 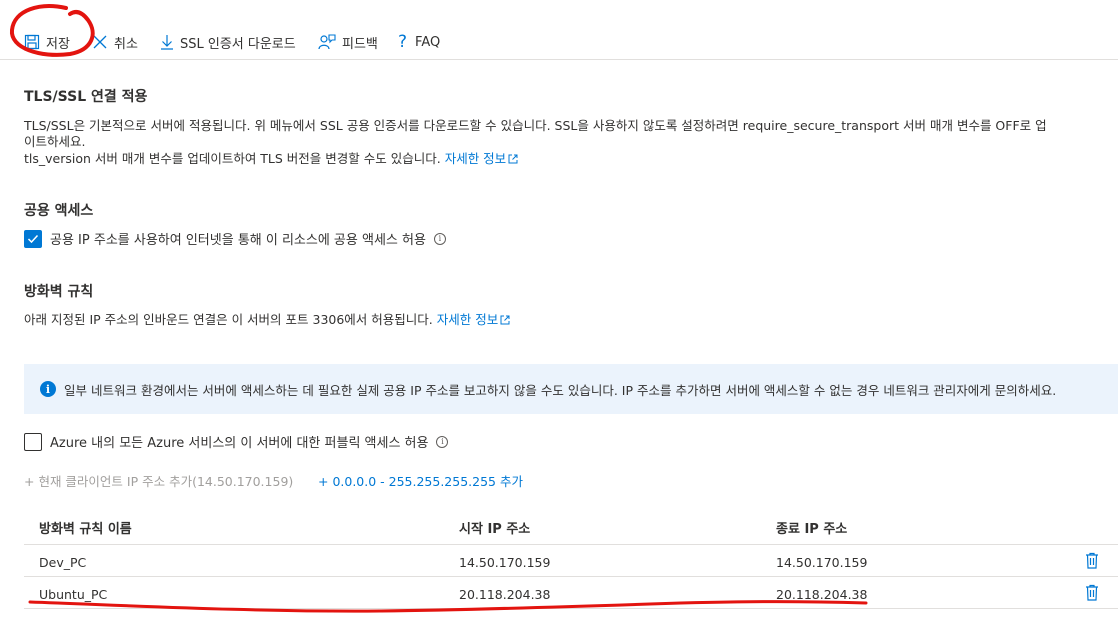 I want to click on command-bar: 저장 취소 SSL 인증서 다운로드 피드백 ? FAQ, so click(x=559, y=42).